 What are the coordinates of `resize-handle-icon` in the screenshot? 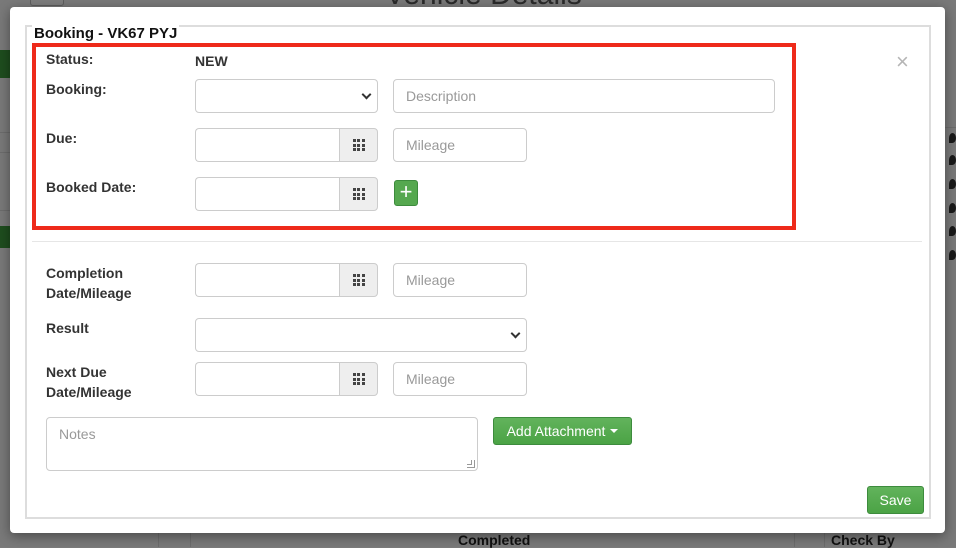 It's located at (471, 464).